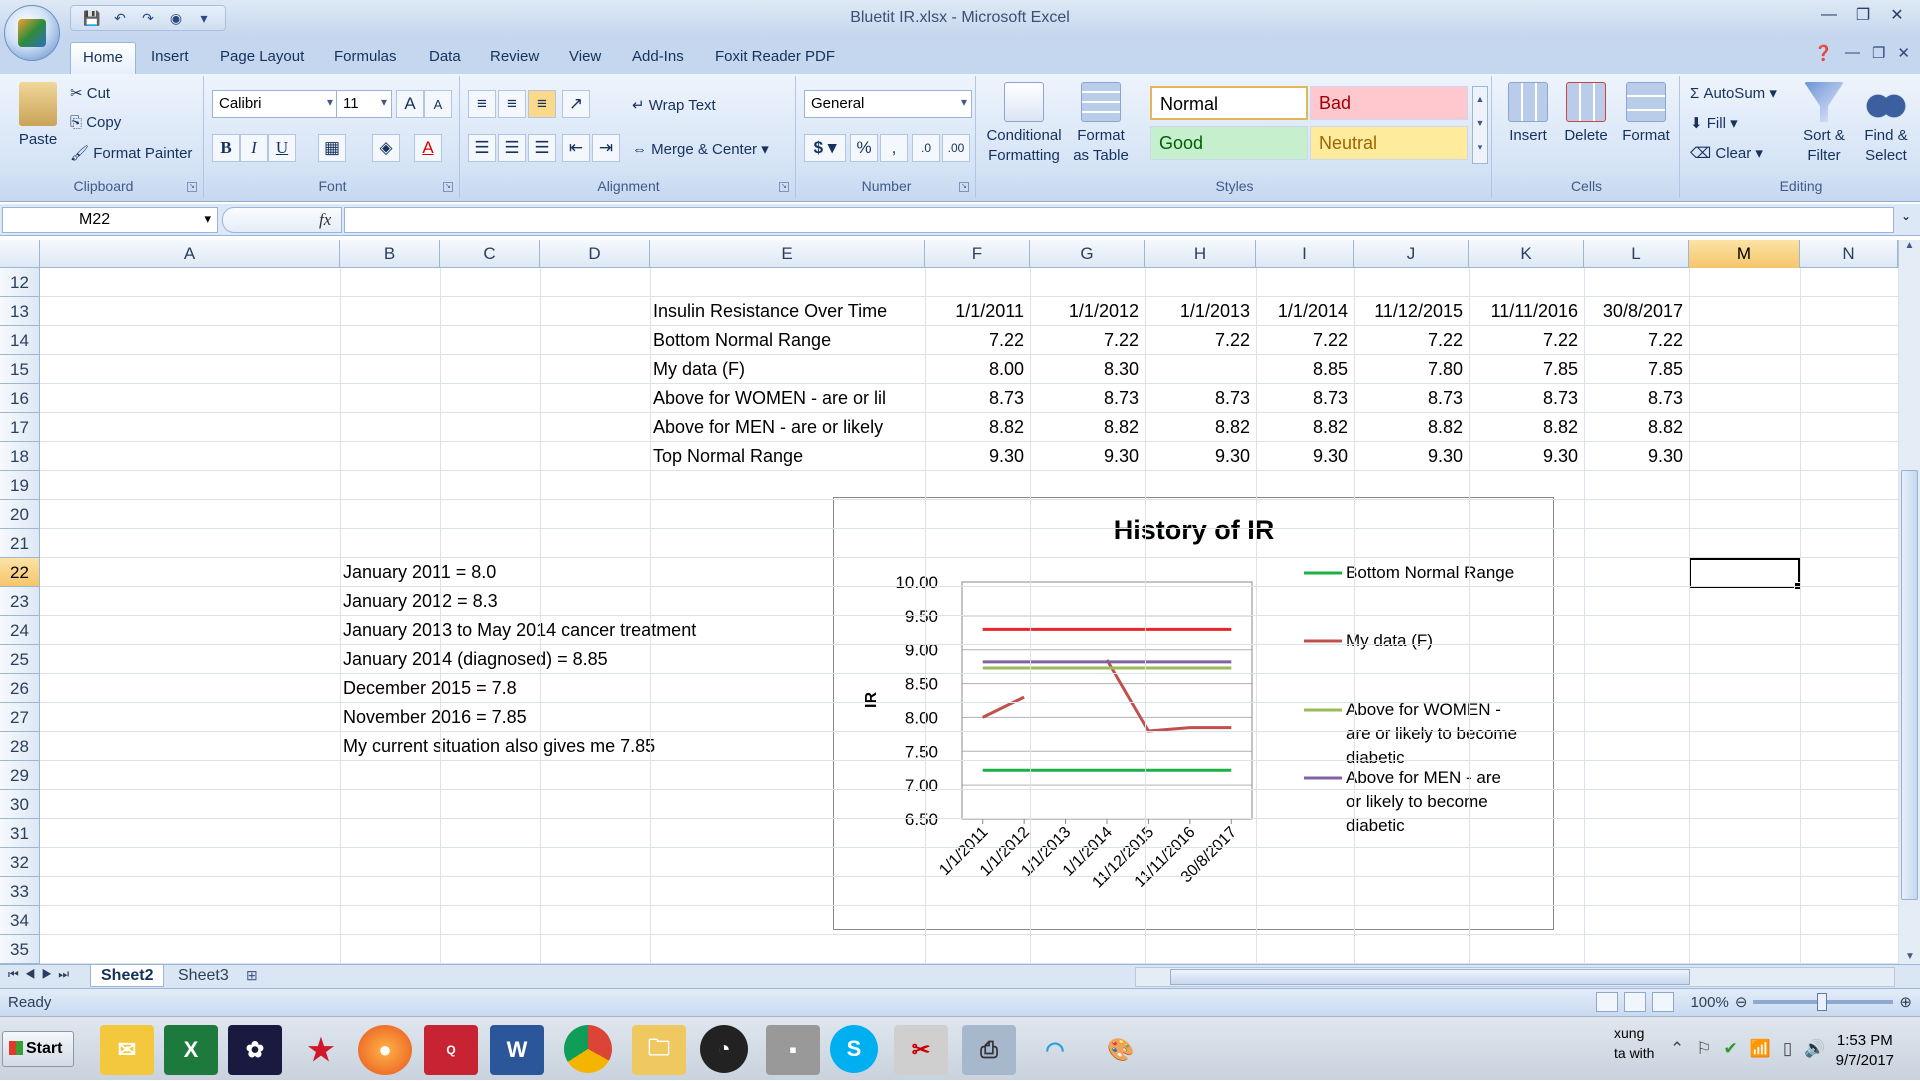 This screenshot has width=1920, height=1081. Describe the element at coordinates (854, 1049) in the screenshot. I see `skype-icon: S` at that location.